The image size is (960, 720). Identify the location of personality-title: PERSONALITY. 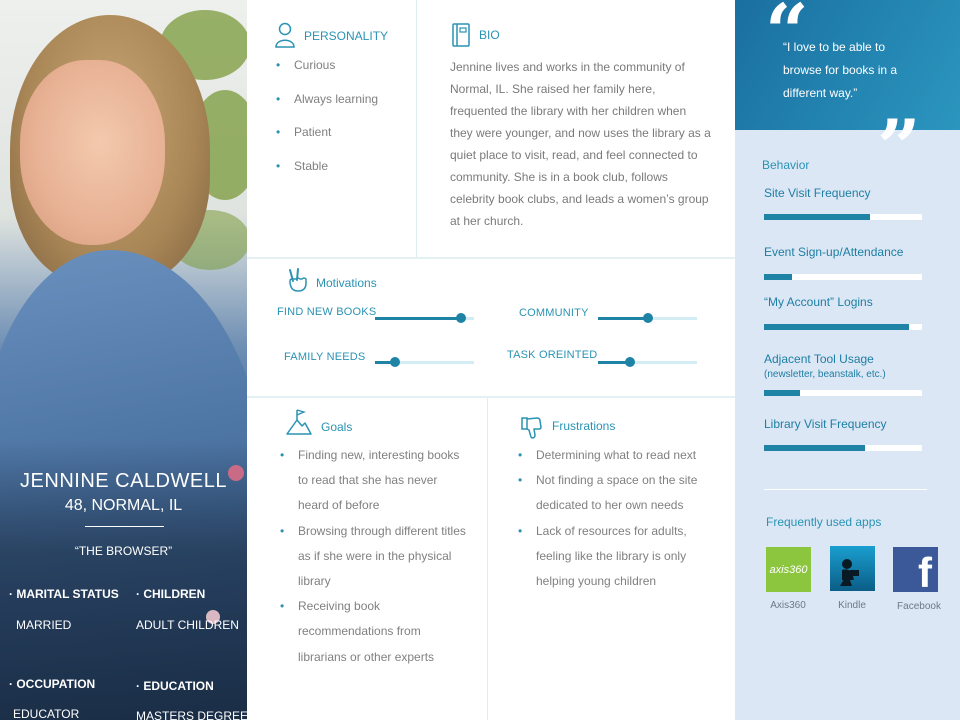
(346, 36).